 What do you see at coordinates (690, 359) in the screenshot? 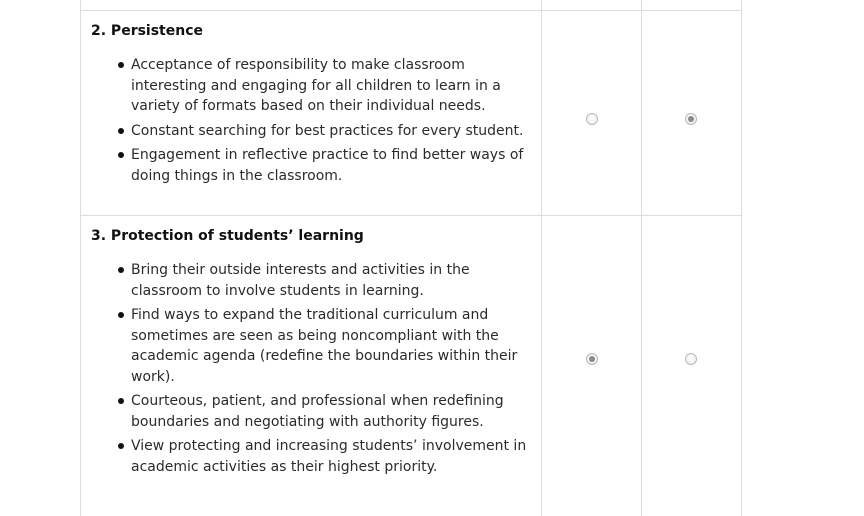
I see `protection-option-2-radio` at bounding box center [690, 359].